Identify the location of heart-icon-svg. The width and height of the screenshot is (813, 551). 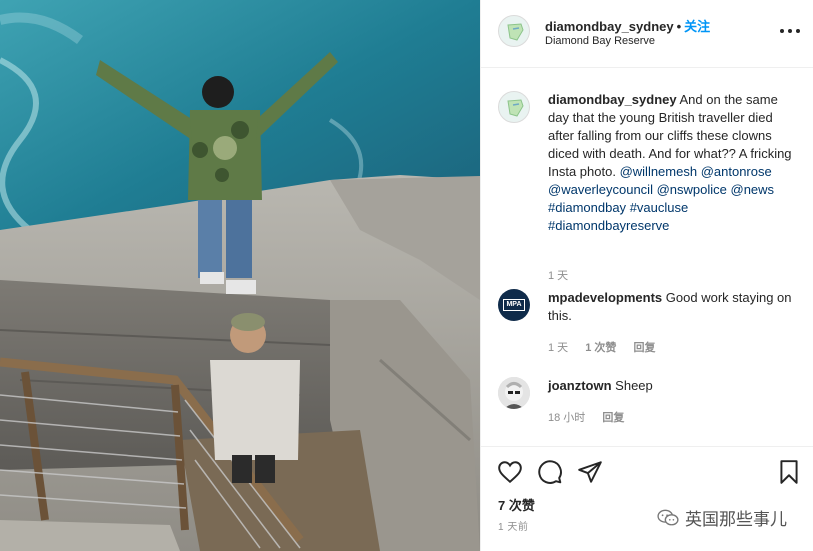
(510, 472).